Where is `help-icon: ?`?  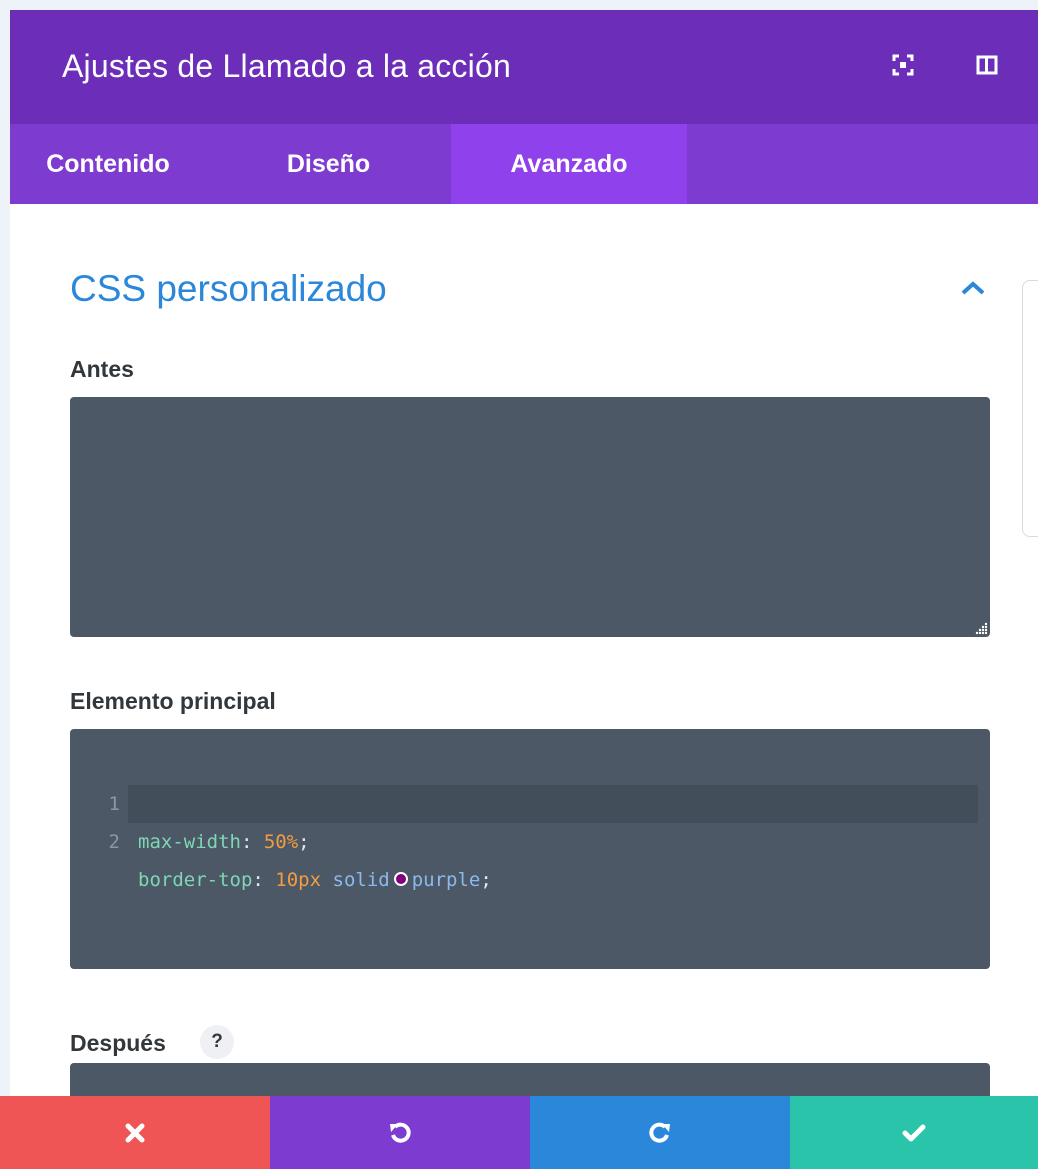
help-icon: ? is located at coordinates (217, 1042).